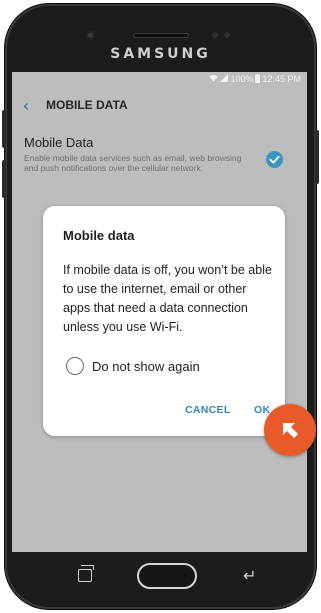  Describe the element at coordinates (86, 573) in the screenshot. I see `recents-icon` at that location.